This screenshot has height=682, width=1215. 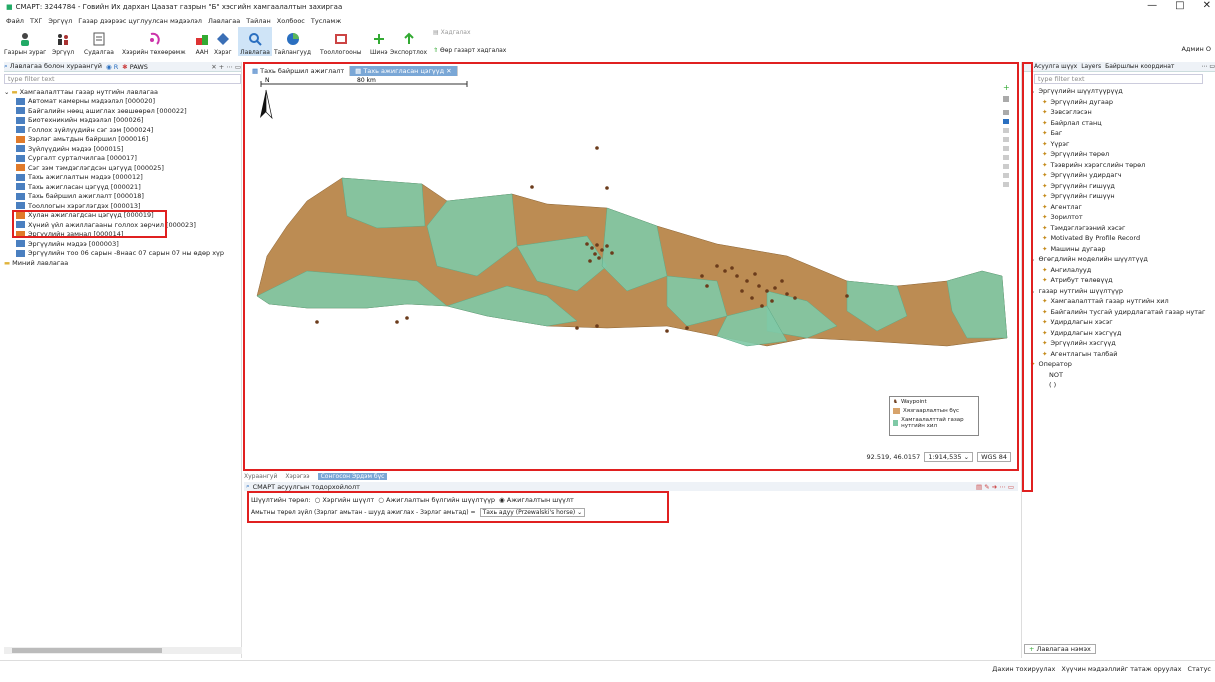 What do you see at coordinates (258, 21) in the screenshot?
I see `menu-report: Тайлан` at bounding box center [258, 21].